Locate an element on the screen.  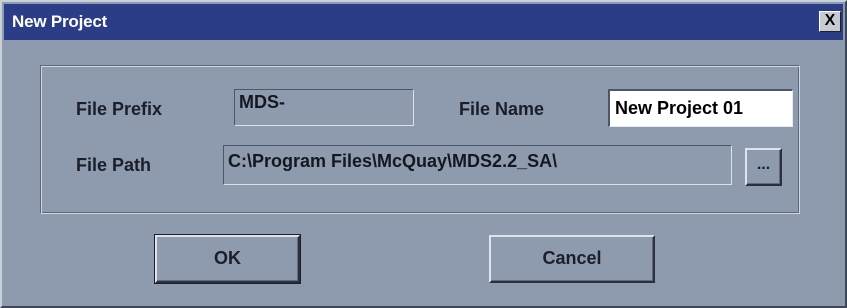
file-name-input is located at coordinates (700, 108).